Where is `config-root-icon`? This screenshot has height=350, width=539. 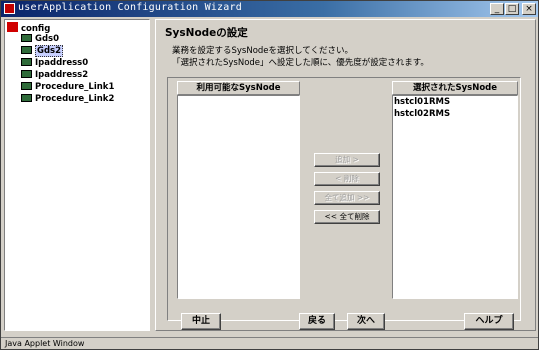
config-root-icon is located at coordinates (12, 27).